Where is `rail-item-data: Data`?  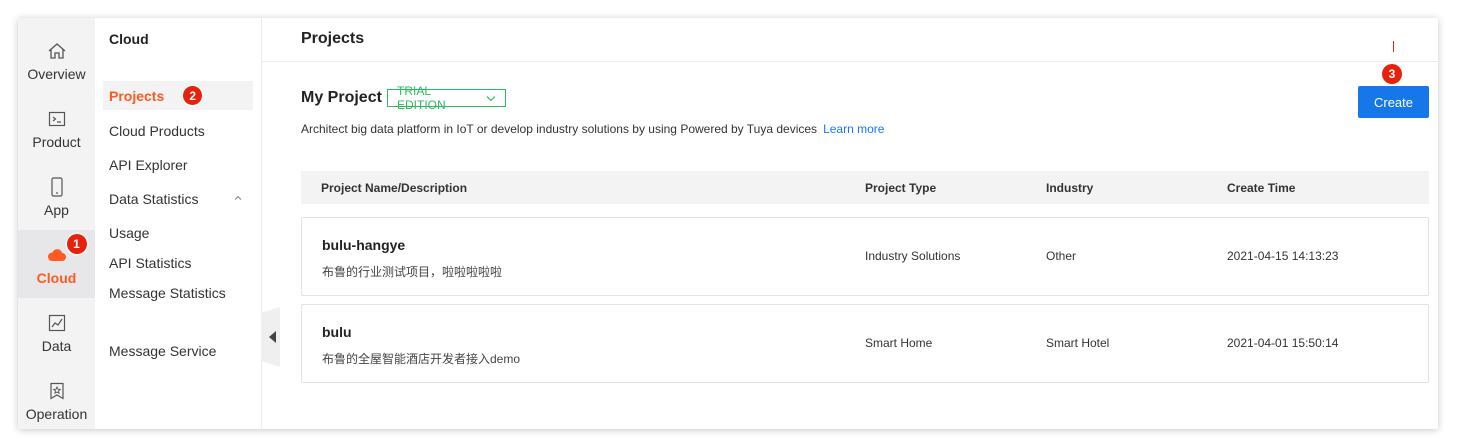
rail-item-data: Data is located at coordinates (56, 339).